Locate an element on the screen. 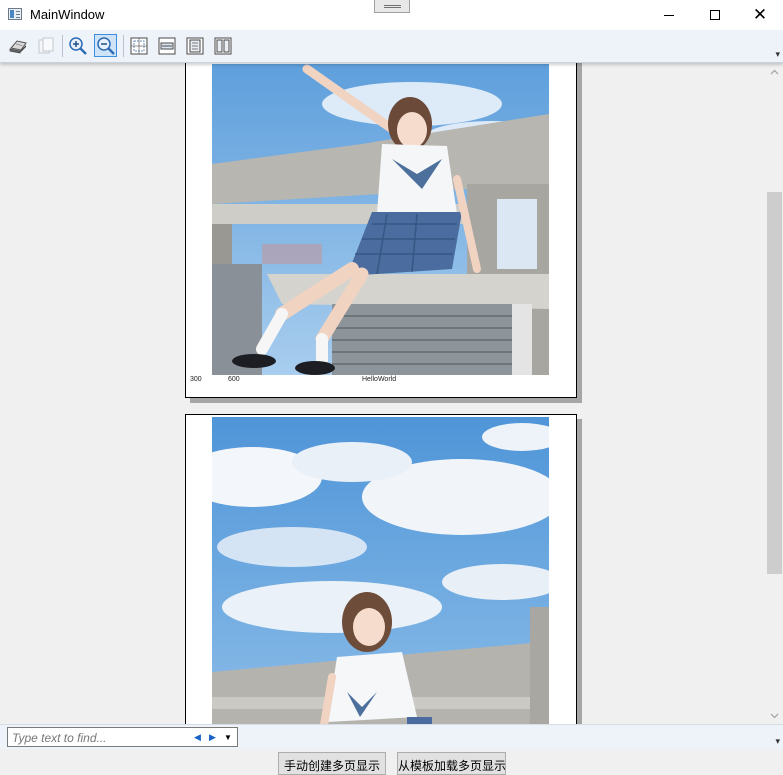 This screenshot has width=783, height=775. minimize-icon is located at coordinates (669, 15).